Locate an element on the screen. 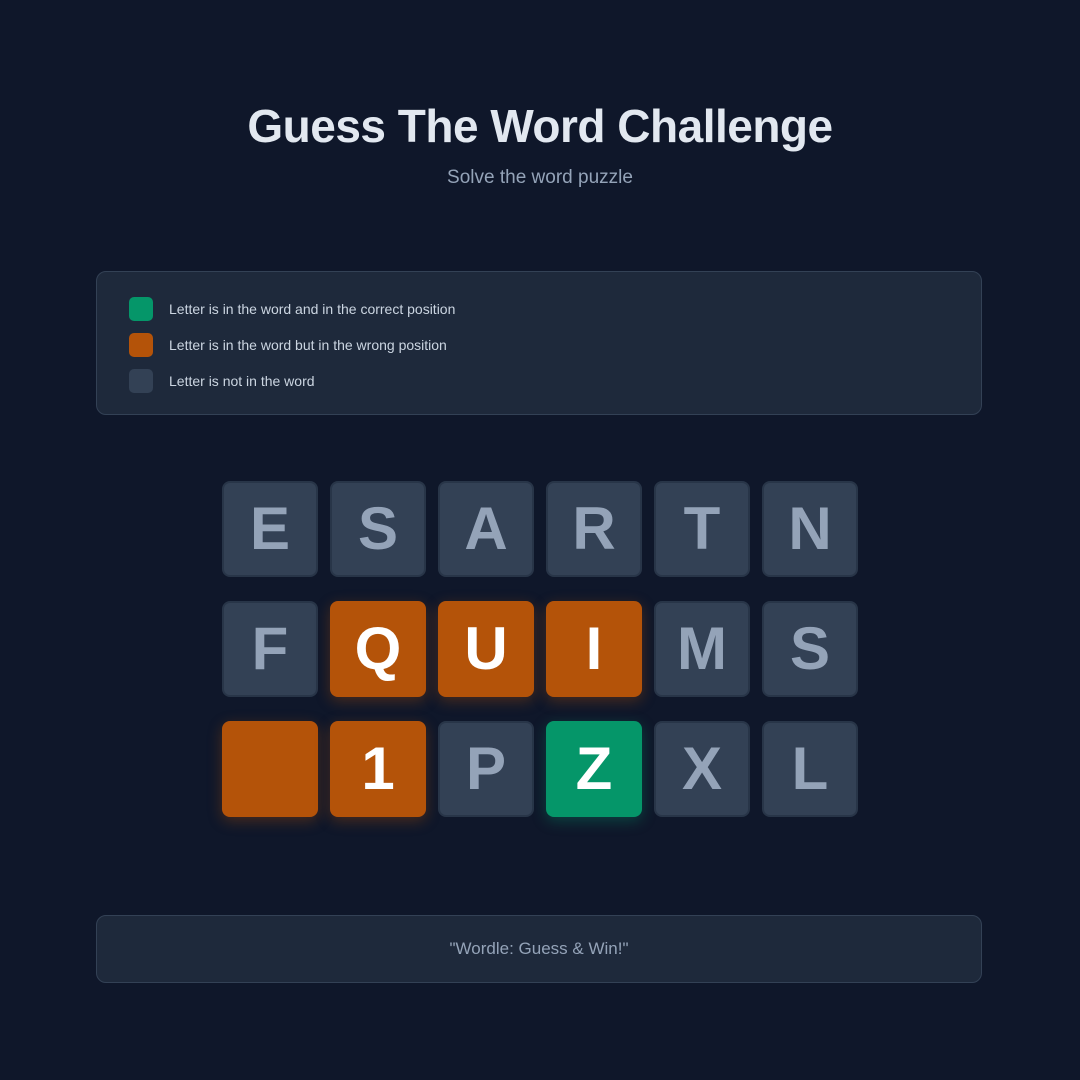  tile-r3-c1 is located at coordinates (270, 769).